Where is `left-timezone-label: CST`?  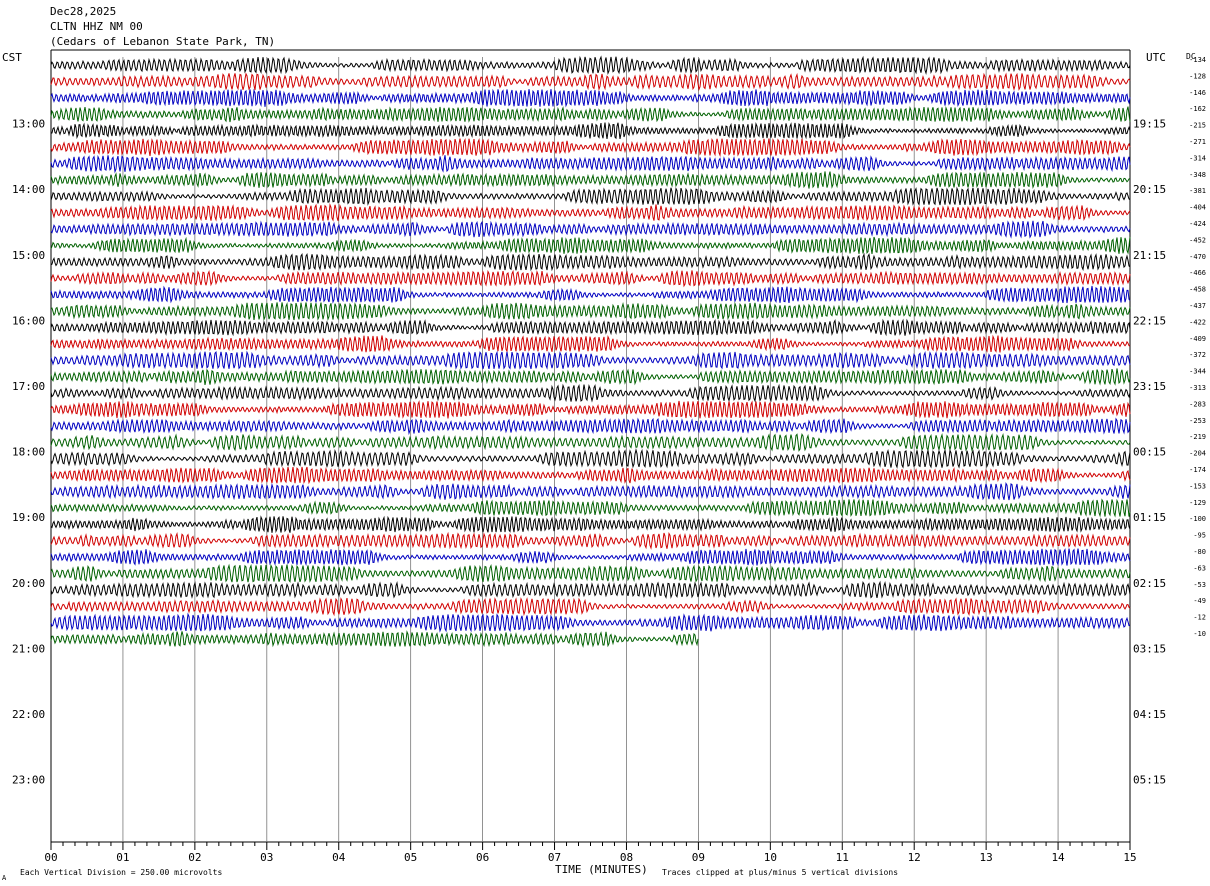 left-timezone-label: CST is located at coordinates (12, 57).